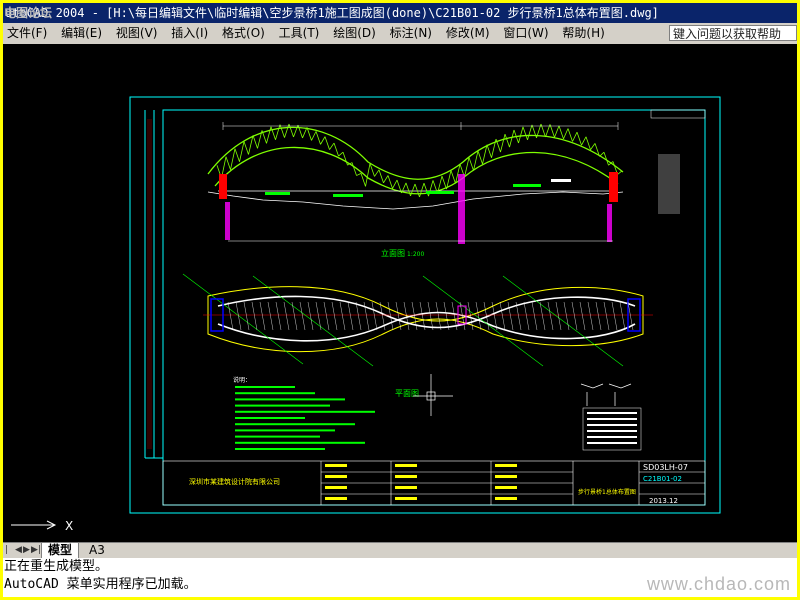  Describe the element at coordinates (430, 316) in the screenshot. I see `plan-hatch` at that location.